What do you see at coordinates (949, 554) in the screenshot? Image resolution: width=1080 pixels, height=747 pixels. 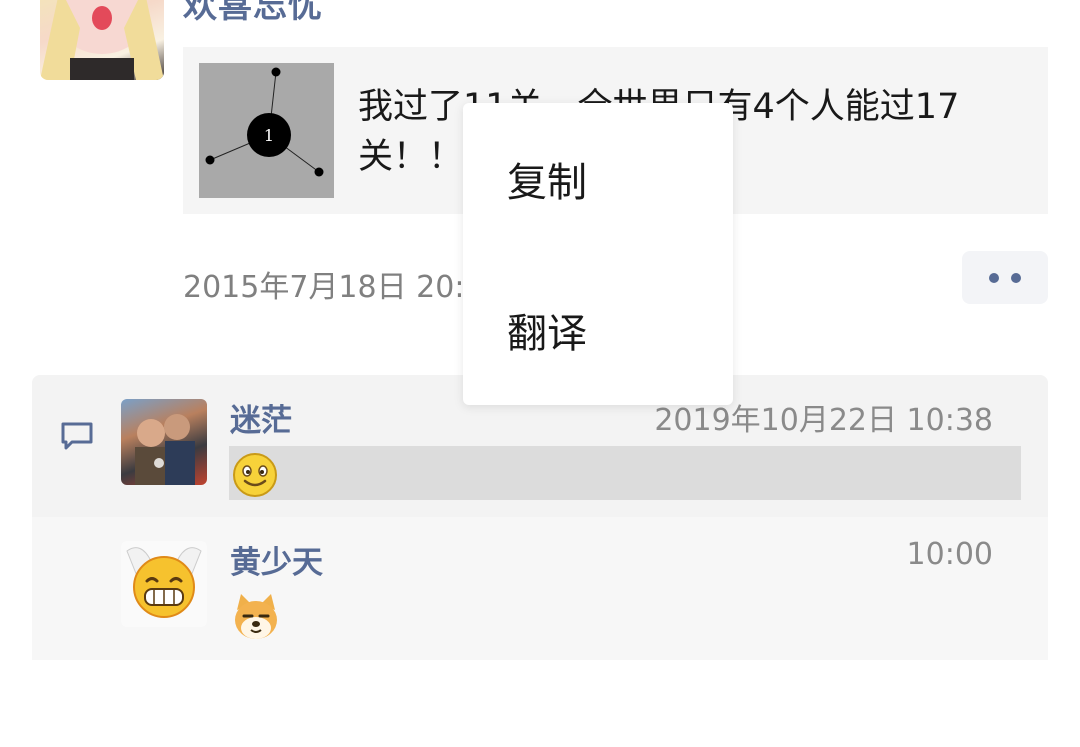 I see `comment-time: 10:00` at bounding box center [949, 554].